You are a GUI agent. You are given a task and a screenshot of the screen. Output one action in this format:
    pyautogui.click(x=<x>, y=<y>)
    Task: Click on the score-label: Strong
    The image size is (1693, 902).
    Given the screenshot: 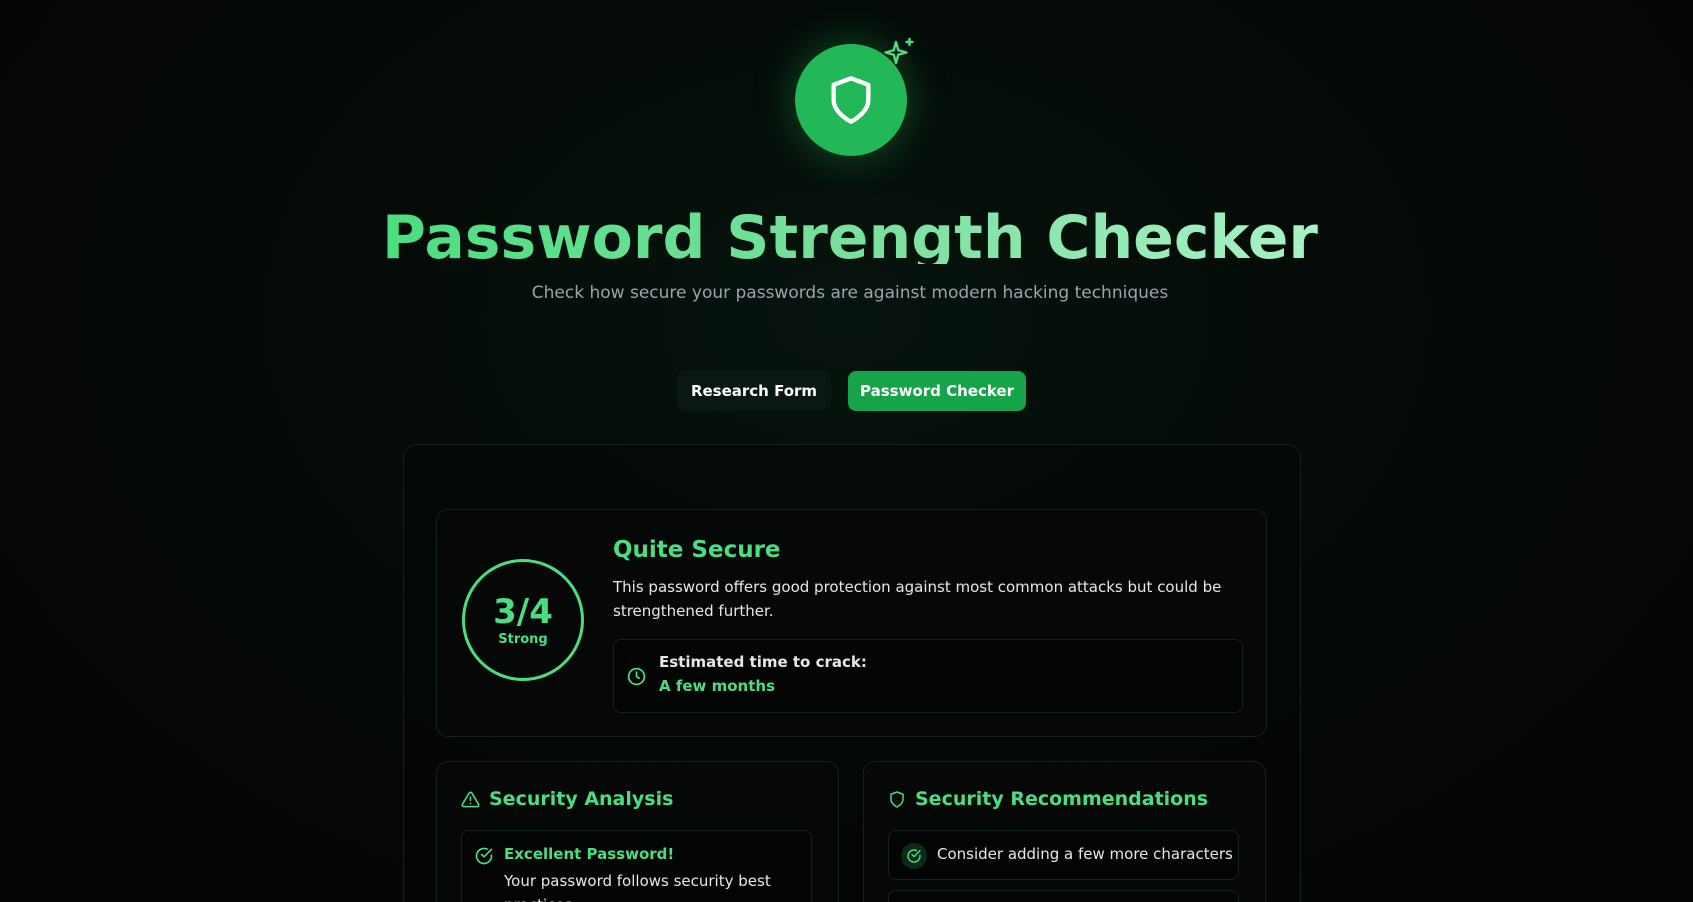 What is the action you would take?
    pyautogui.click(x=523, y=639)
    